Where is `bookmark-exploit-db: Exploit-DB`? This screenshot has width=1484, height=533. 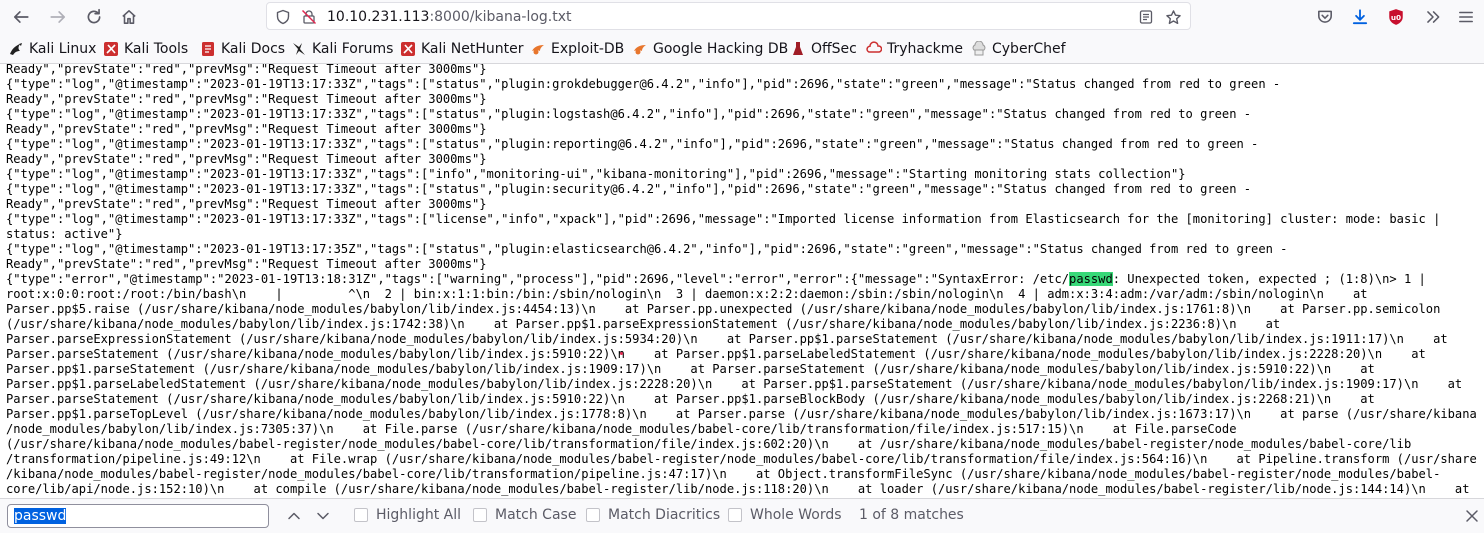 bookmark-exploit-db: Exploit-DB is located at coordinates (577, 49).